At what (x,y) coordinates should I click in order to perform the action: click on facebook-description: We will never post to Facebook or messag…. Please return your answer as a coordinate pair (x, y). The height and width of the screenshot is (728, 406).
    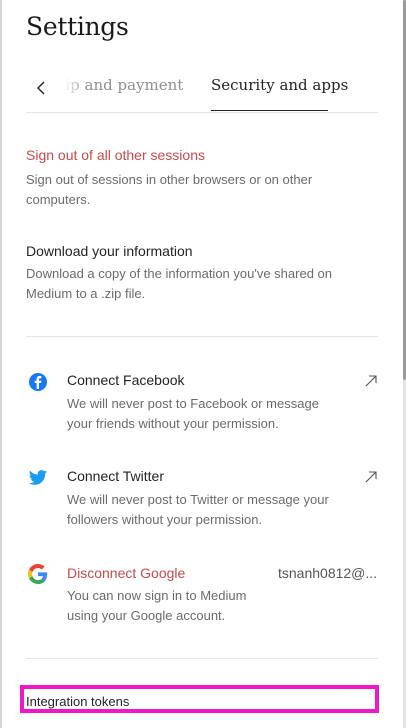
    Looking at the image, I should click on (193, 413).